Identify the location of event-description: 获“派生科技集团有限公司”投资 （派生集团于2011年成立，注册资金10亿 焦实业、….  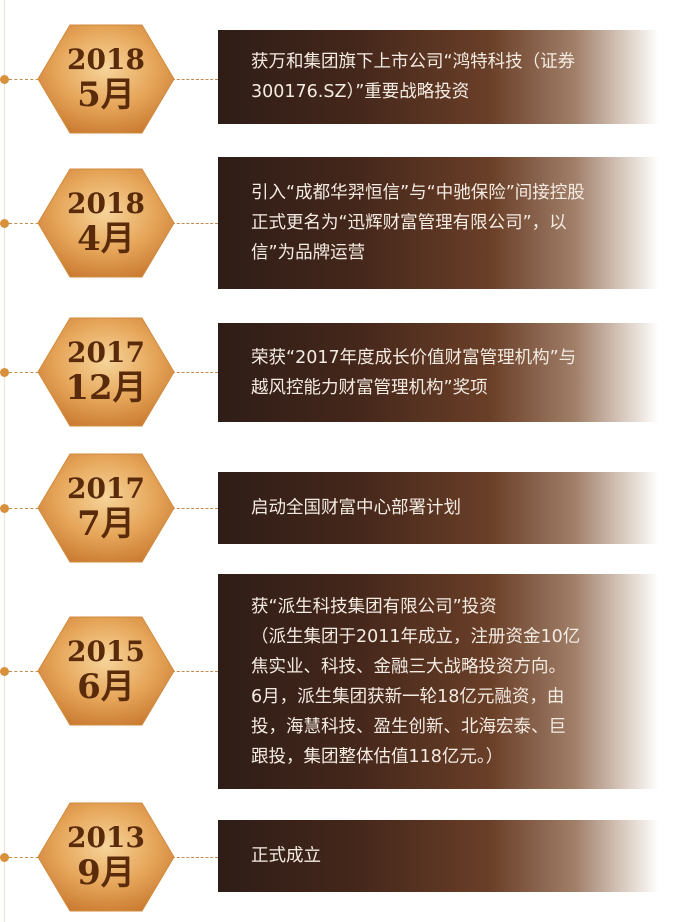
(415, 682).